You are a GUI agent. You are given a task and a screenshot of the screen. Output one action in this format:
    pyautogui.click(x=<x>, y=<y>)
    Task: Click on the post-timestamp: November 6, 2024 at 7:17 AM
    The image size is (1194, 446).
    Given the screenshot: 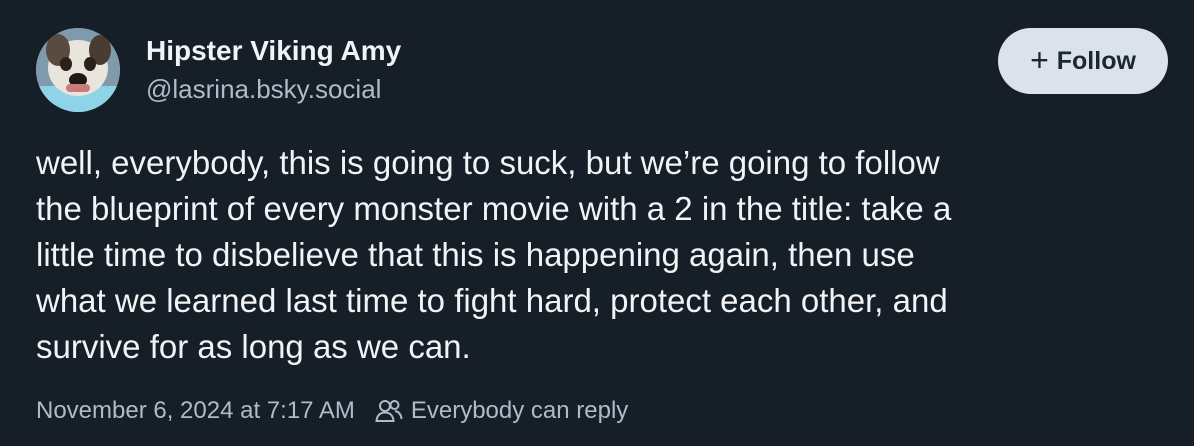 What is the action you would take?
    pyautogui.click(x=195, y=411)
    